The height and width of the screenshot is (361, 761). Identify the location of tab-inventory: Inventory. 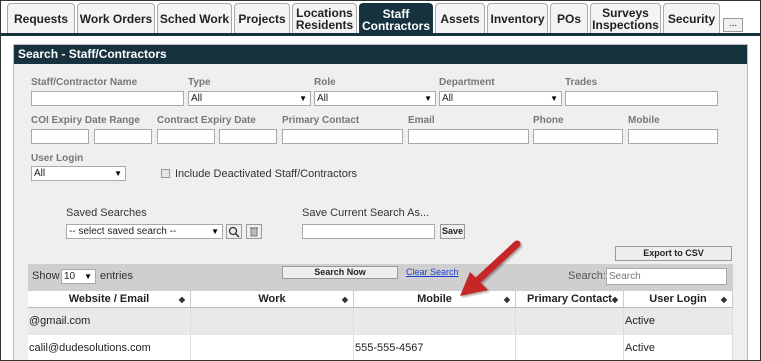
(517, 18).